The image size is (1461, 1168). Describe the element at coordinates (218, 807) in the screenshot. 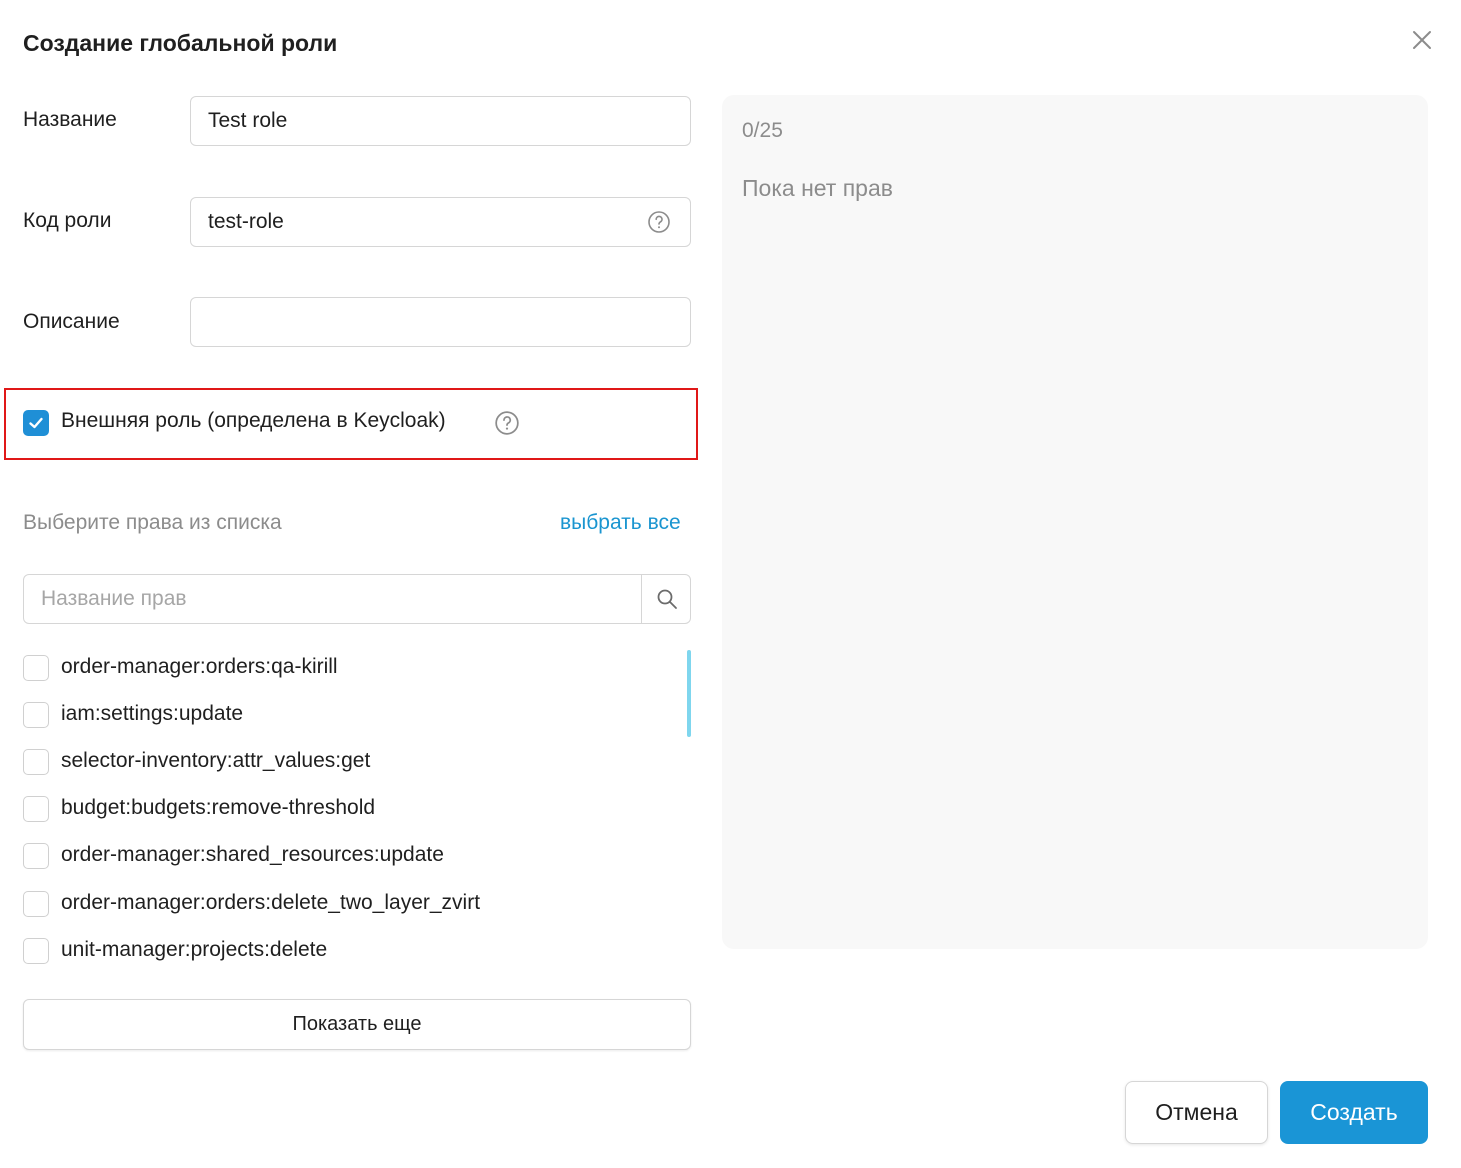

I see `permission-label: budget:budgets:remove-threshold` at that location.